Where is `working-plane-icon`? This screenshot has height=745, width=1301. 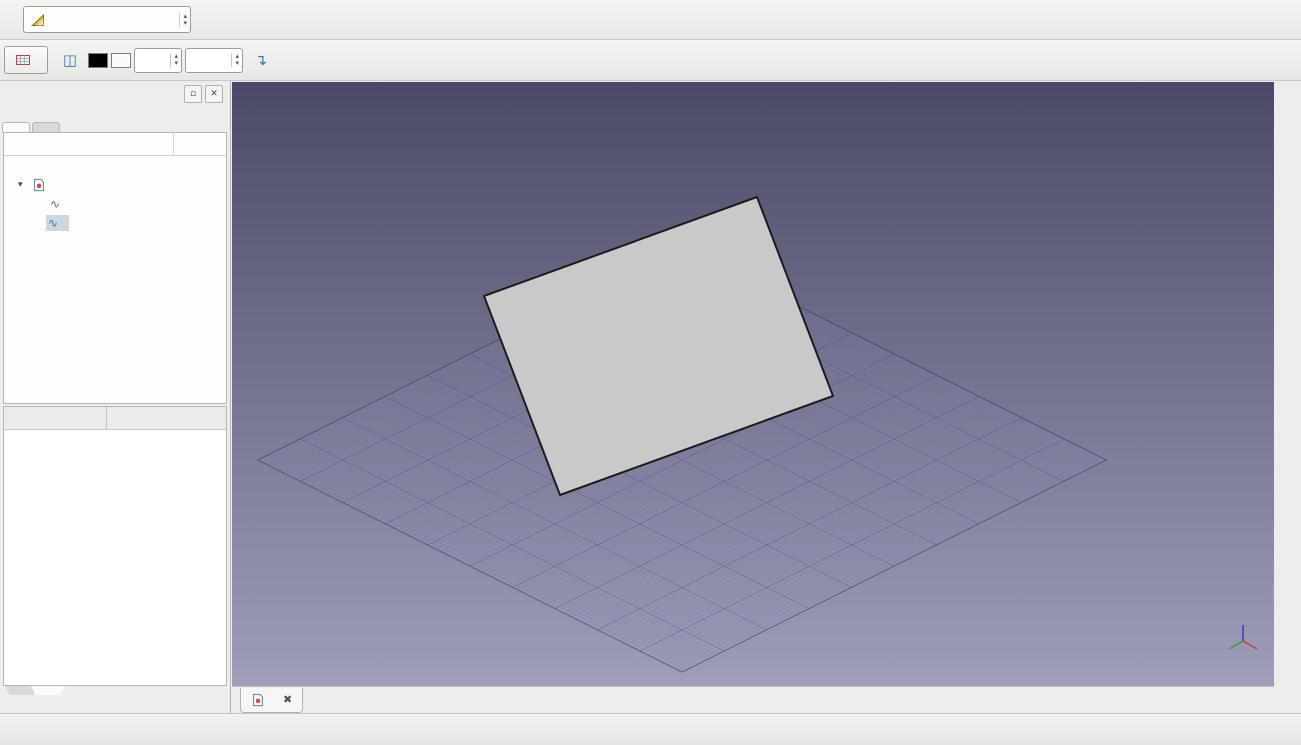
working-plane-icon is located at coordinates (23, 60).